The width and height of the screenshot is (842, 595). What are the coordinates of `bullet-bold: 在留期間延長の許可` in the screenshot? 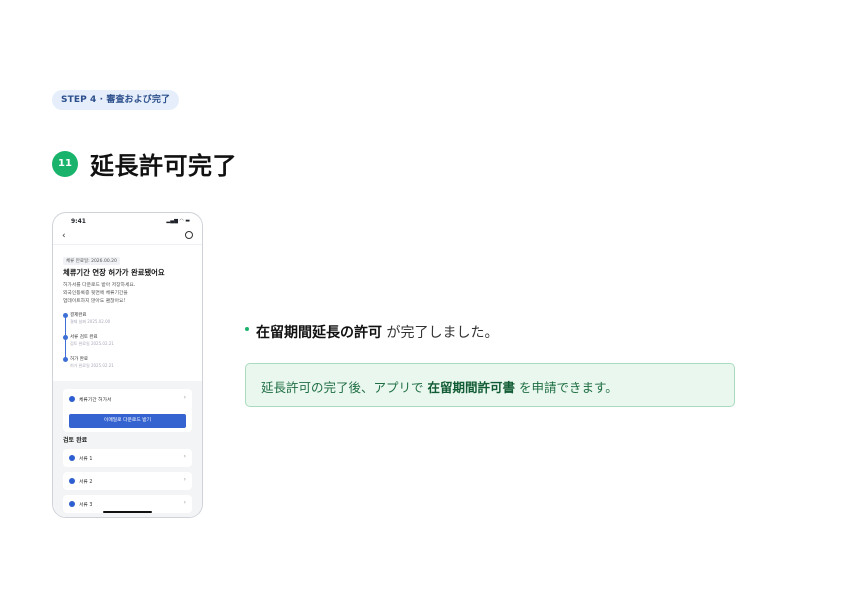 It's located at (319, 333).